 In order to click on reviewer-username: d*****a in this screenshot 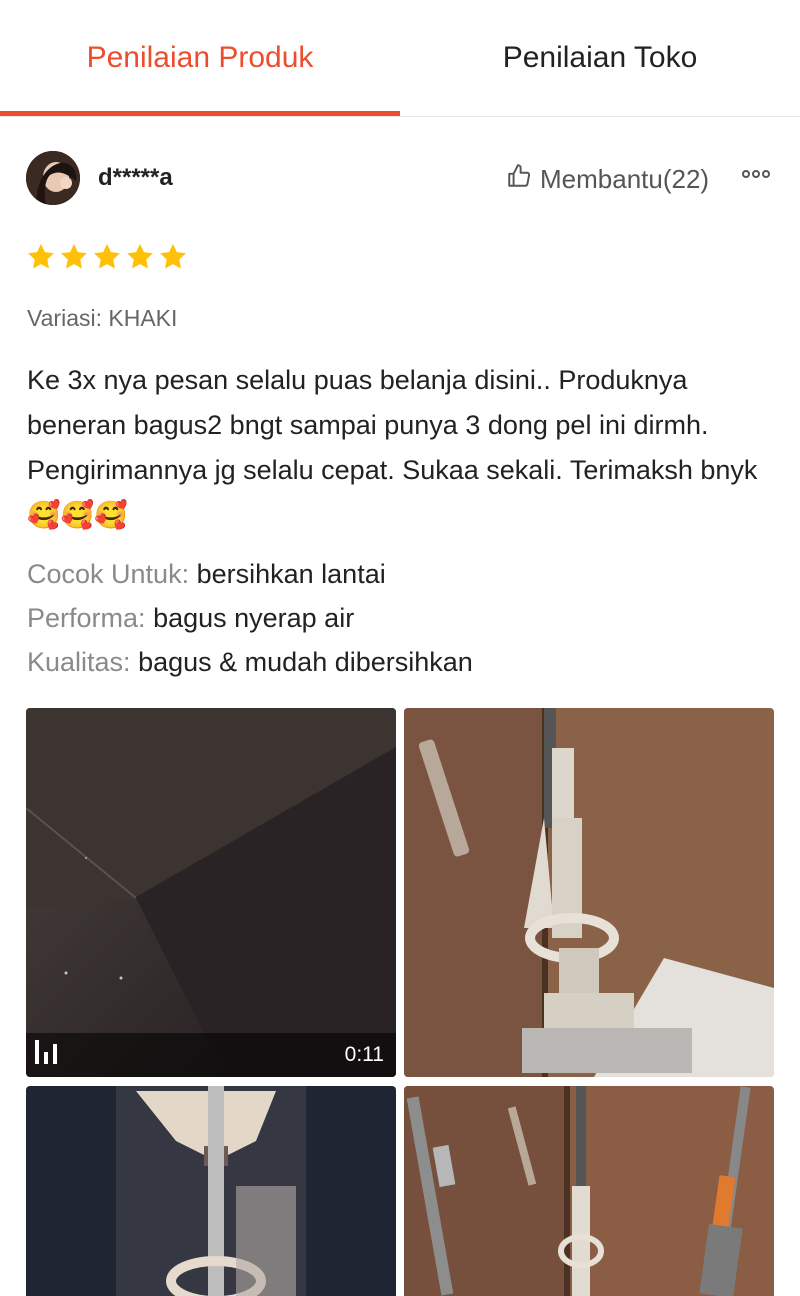, I will do `click(135, 177)`.